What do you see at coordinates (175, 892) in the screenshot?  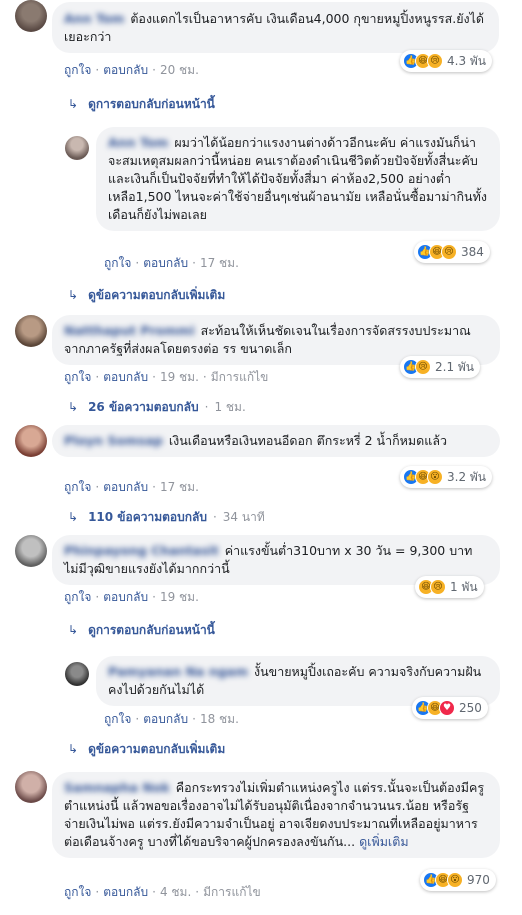 I see `timestamp: 4 ชม.` at bounding box center [175, 892].